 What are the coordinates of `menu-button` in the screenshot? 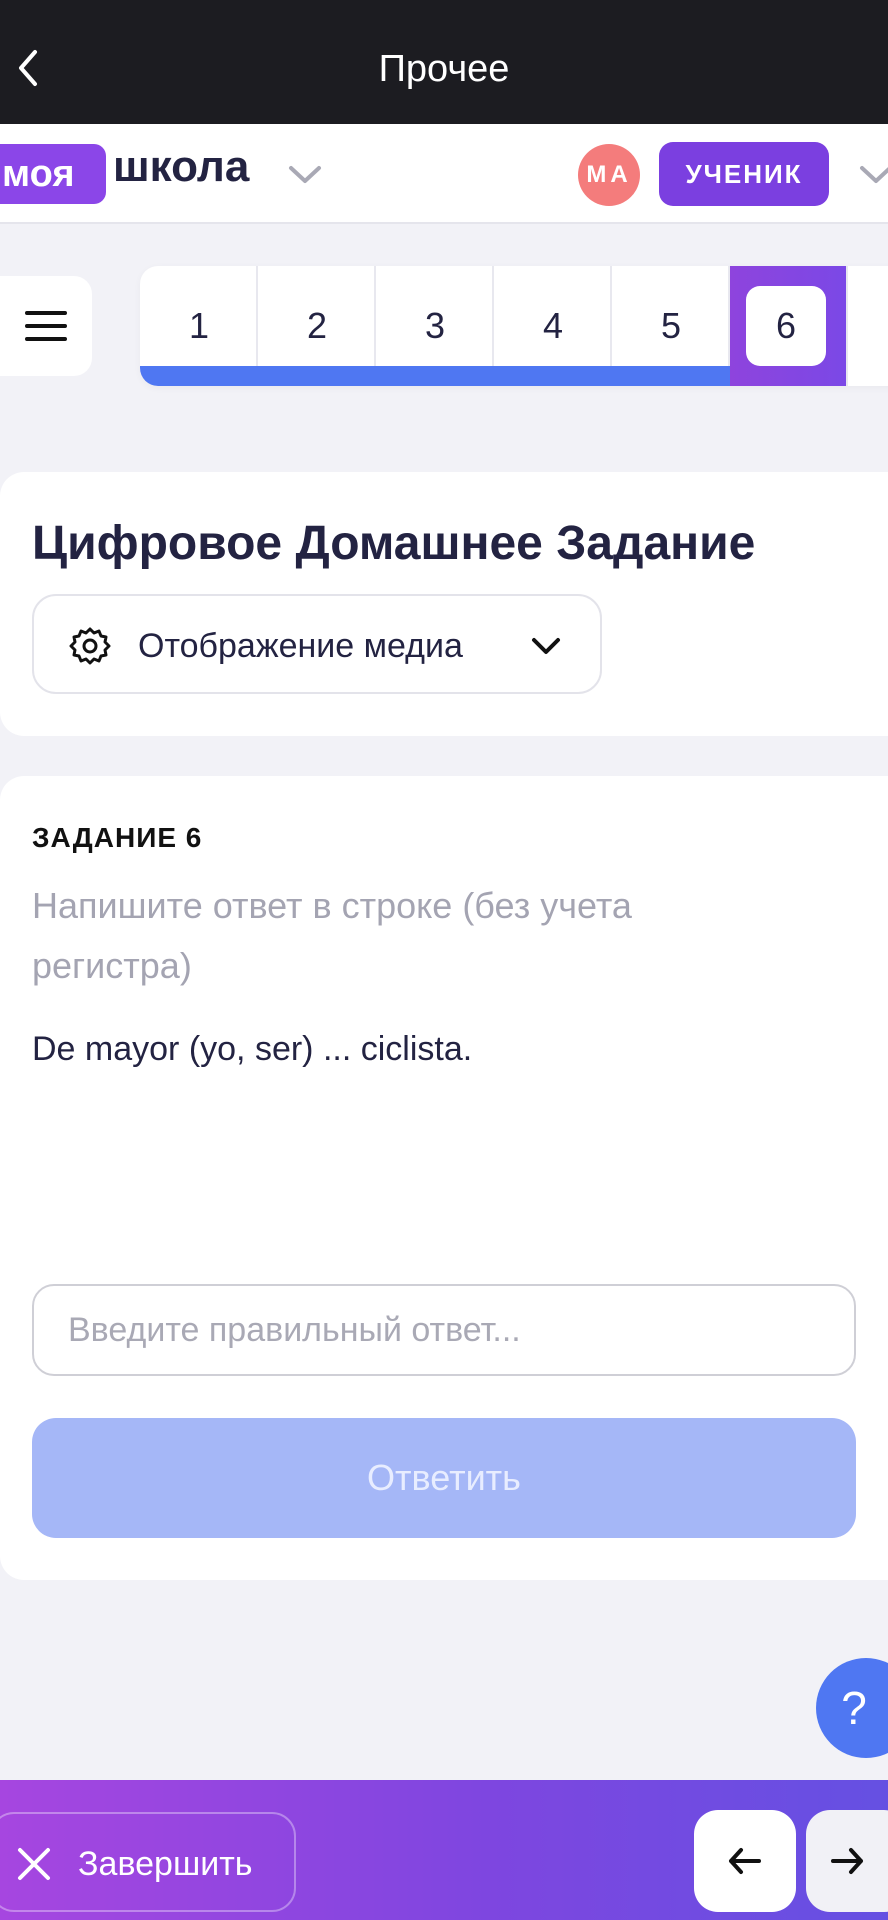 It's located at (46, 326).